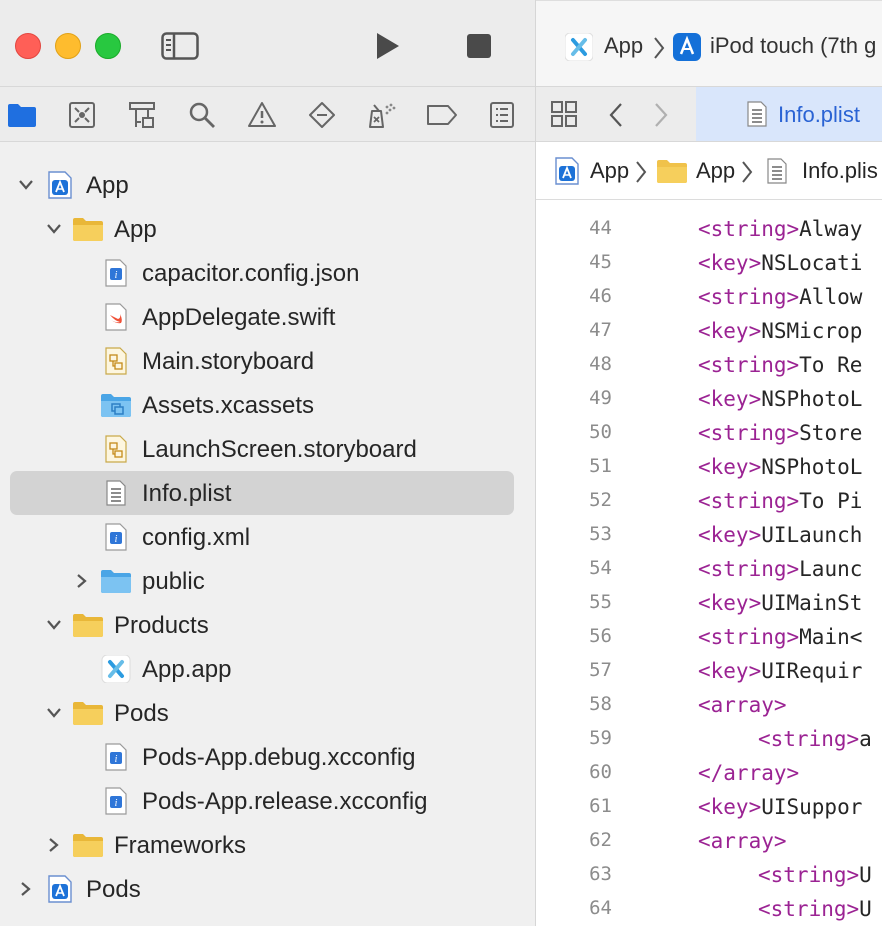  Describe the element at coordinates (840, 171) in the screenshot. I see `jump-bar-file: Info.plis` at that location.